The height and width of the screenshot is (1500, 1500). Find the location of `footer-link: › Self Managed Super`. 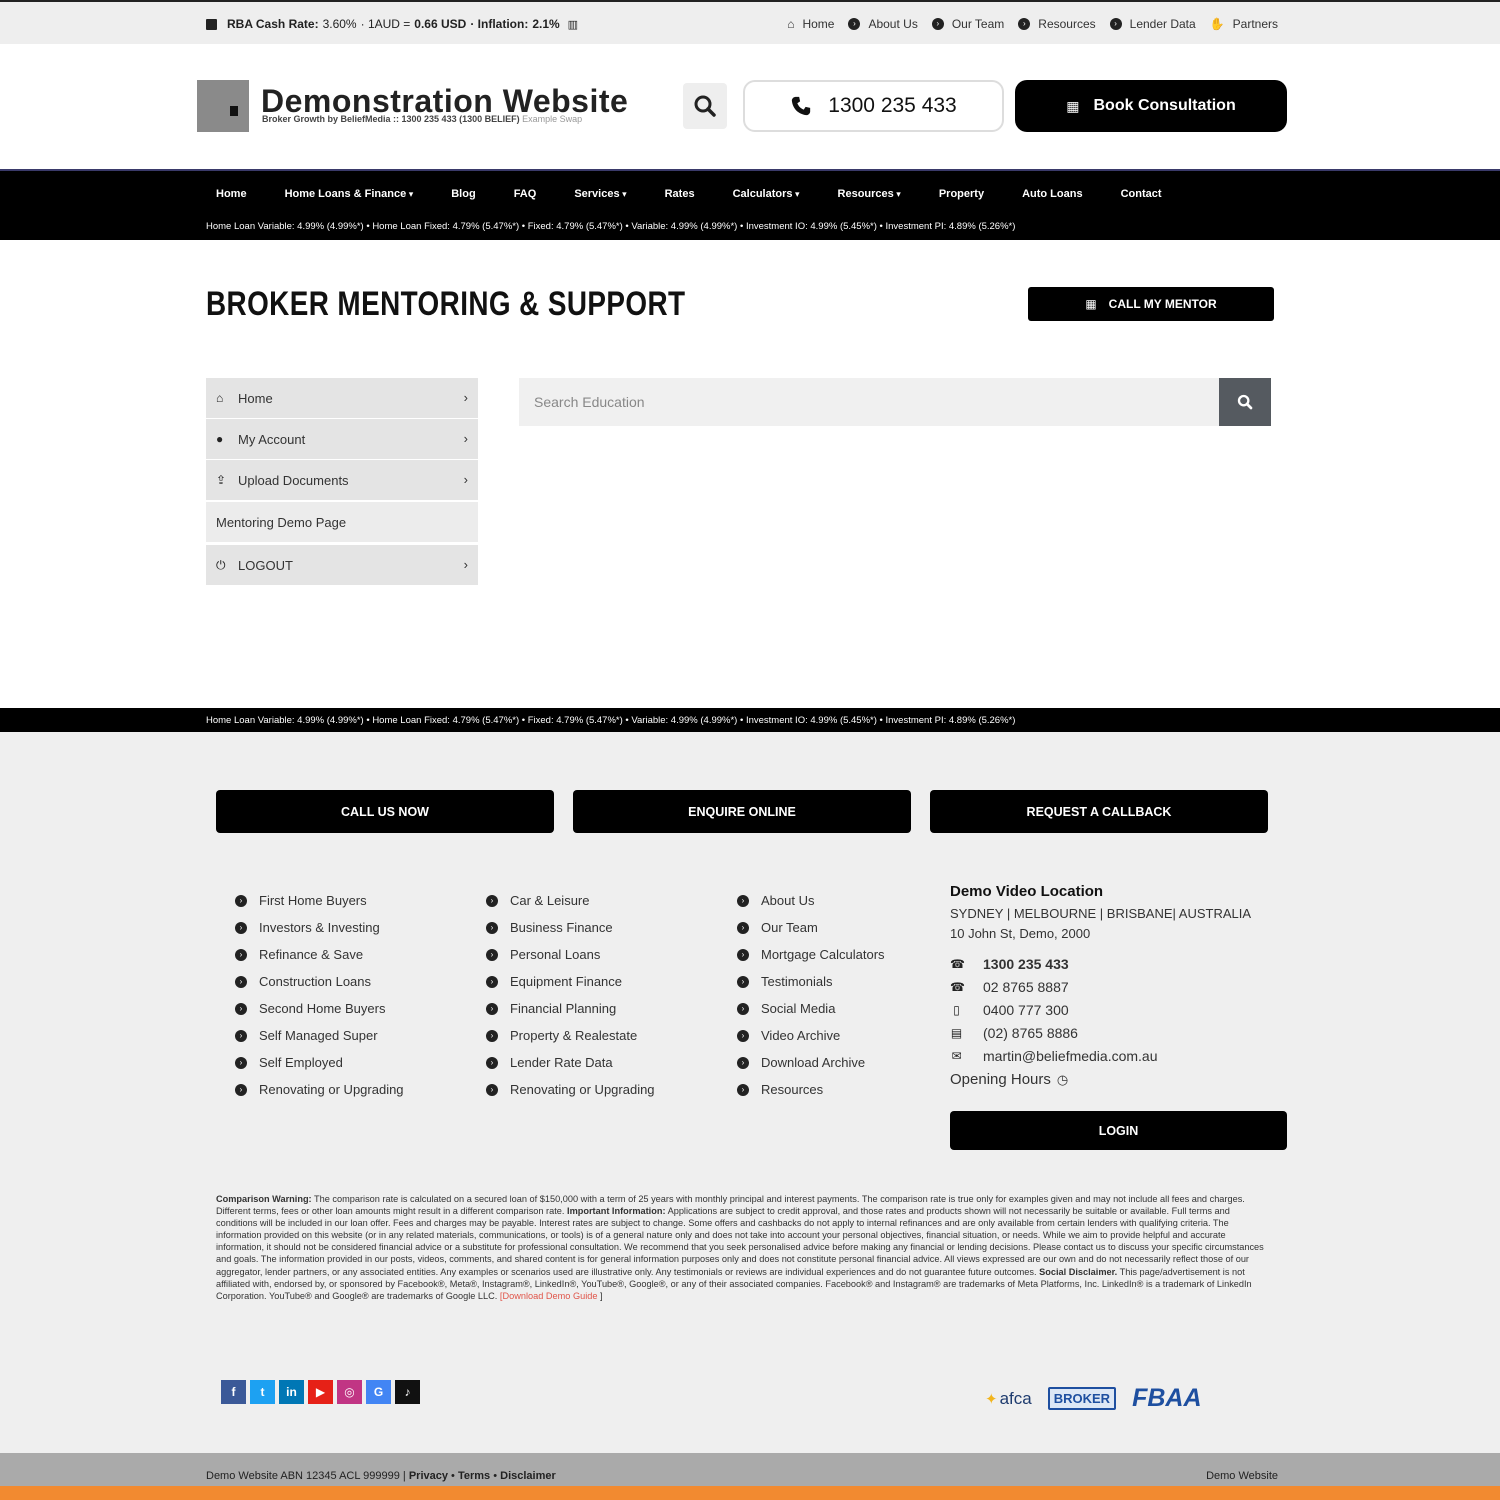

footer-link: › Self Managed Super is located at coordinates (319, 1035).